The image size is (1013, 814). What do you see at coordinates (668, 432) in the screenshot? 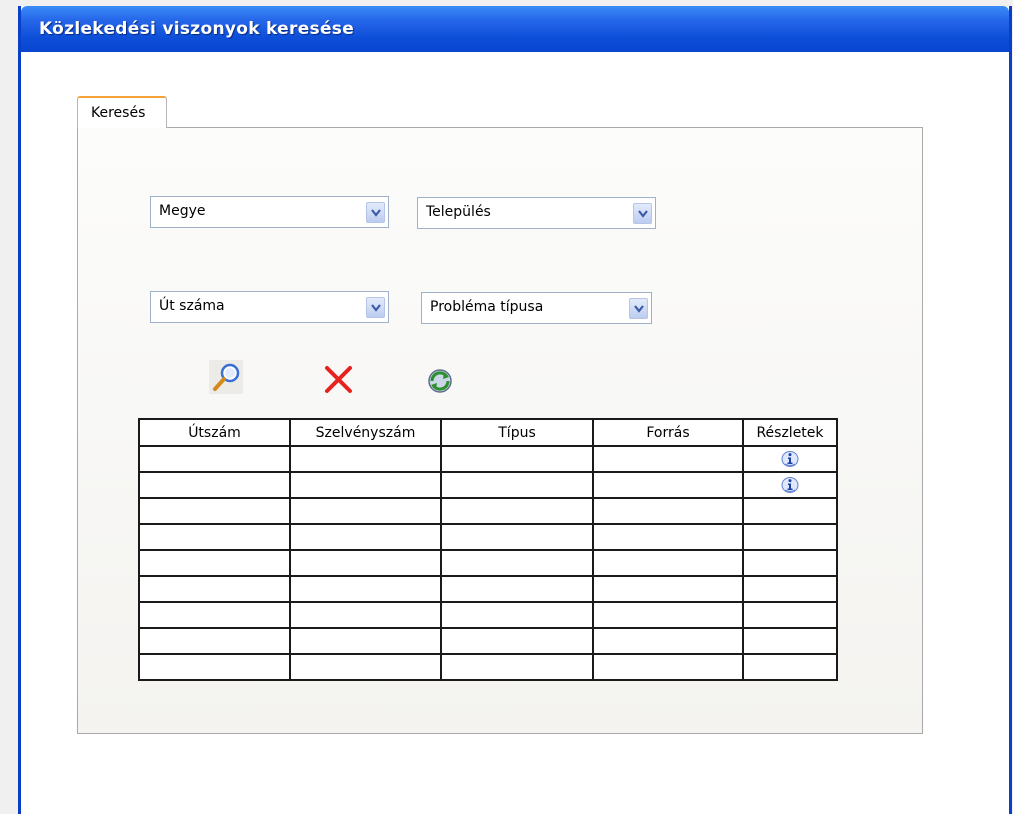
I see `column-header-source: Forrás` at bounding box center [668, 432].